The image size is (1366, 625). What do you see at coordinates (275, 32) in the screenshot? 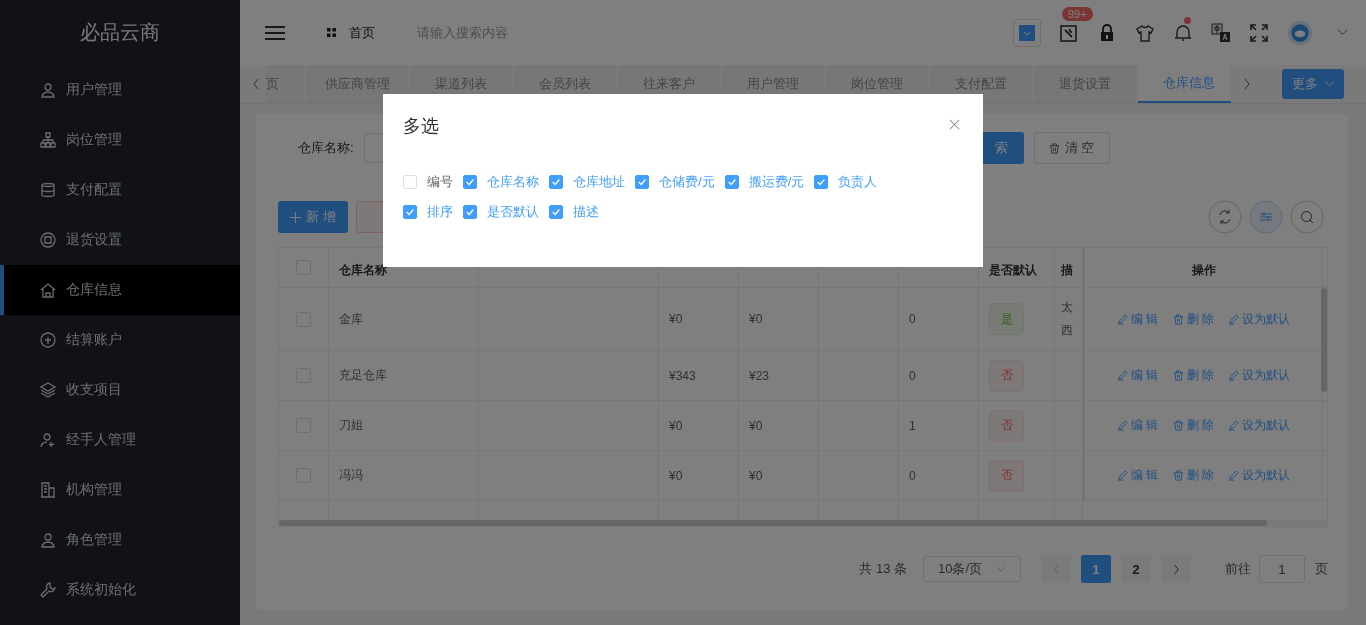
I see `menu-icon` at bounding box center [275, 32].